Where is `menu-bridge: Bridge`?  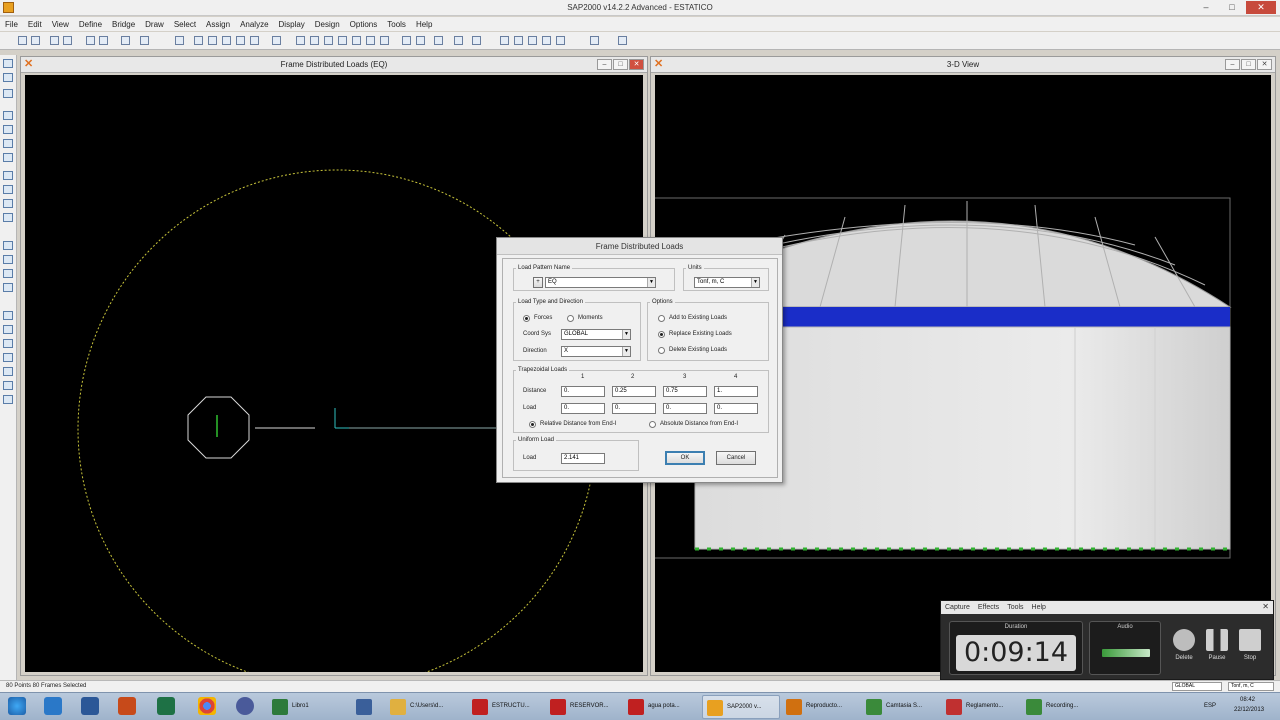
menu-bridge: Bridge is located at coordinates (123, 24).